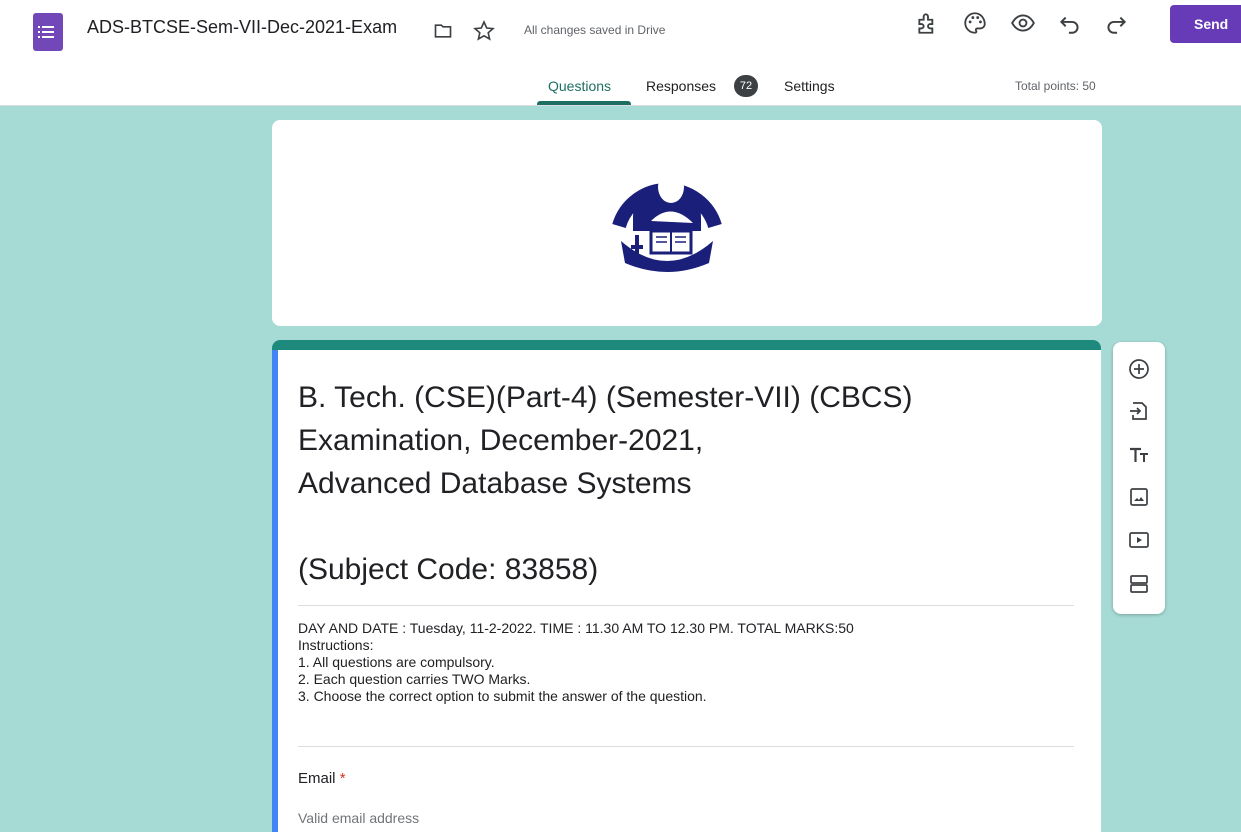 This screenshot has width=1241, height=832. What do you see at coordinates (358, 818) in the screenshot?
I see `email-input: Valid email address` at bounding box center [358, 818].